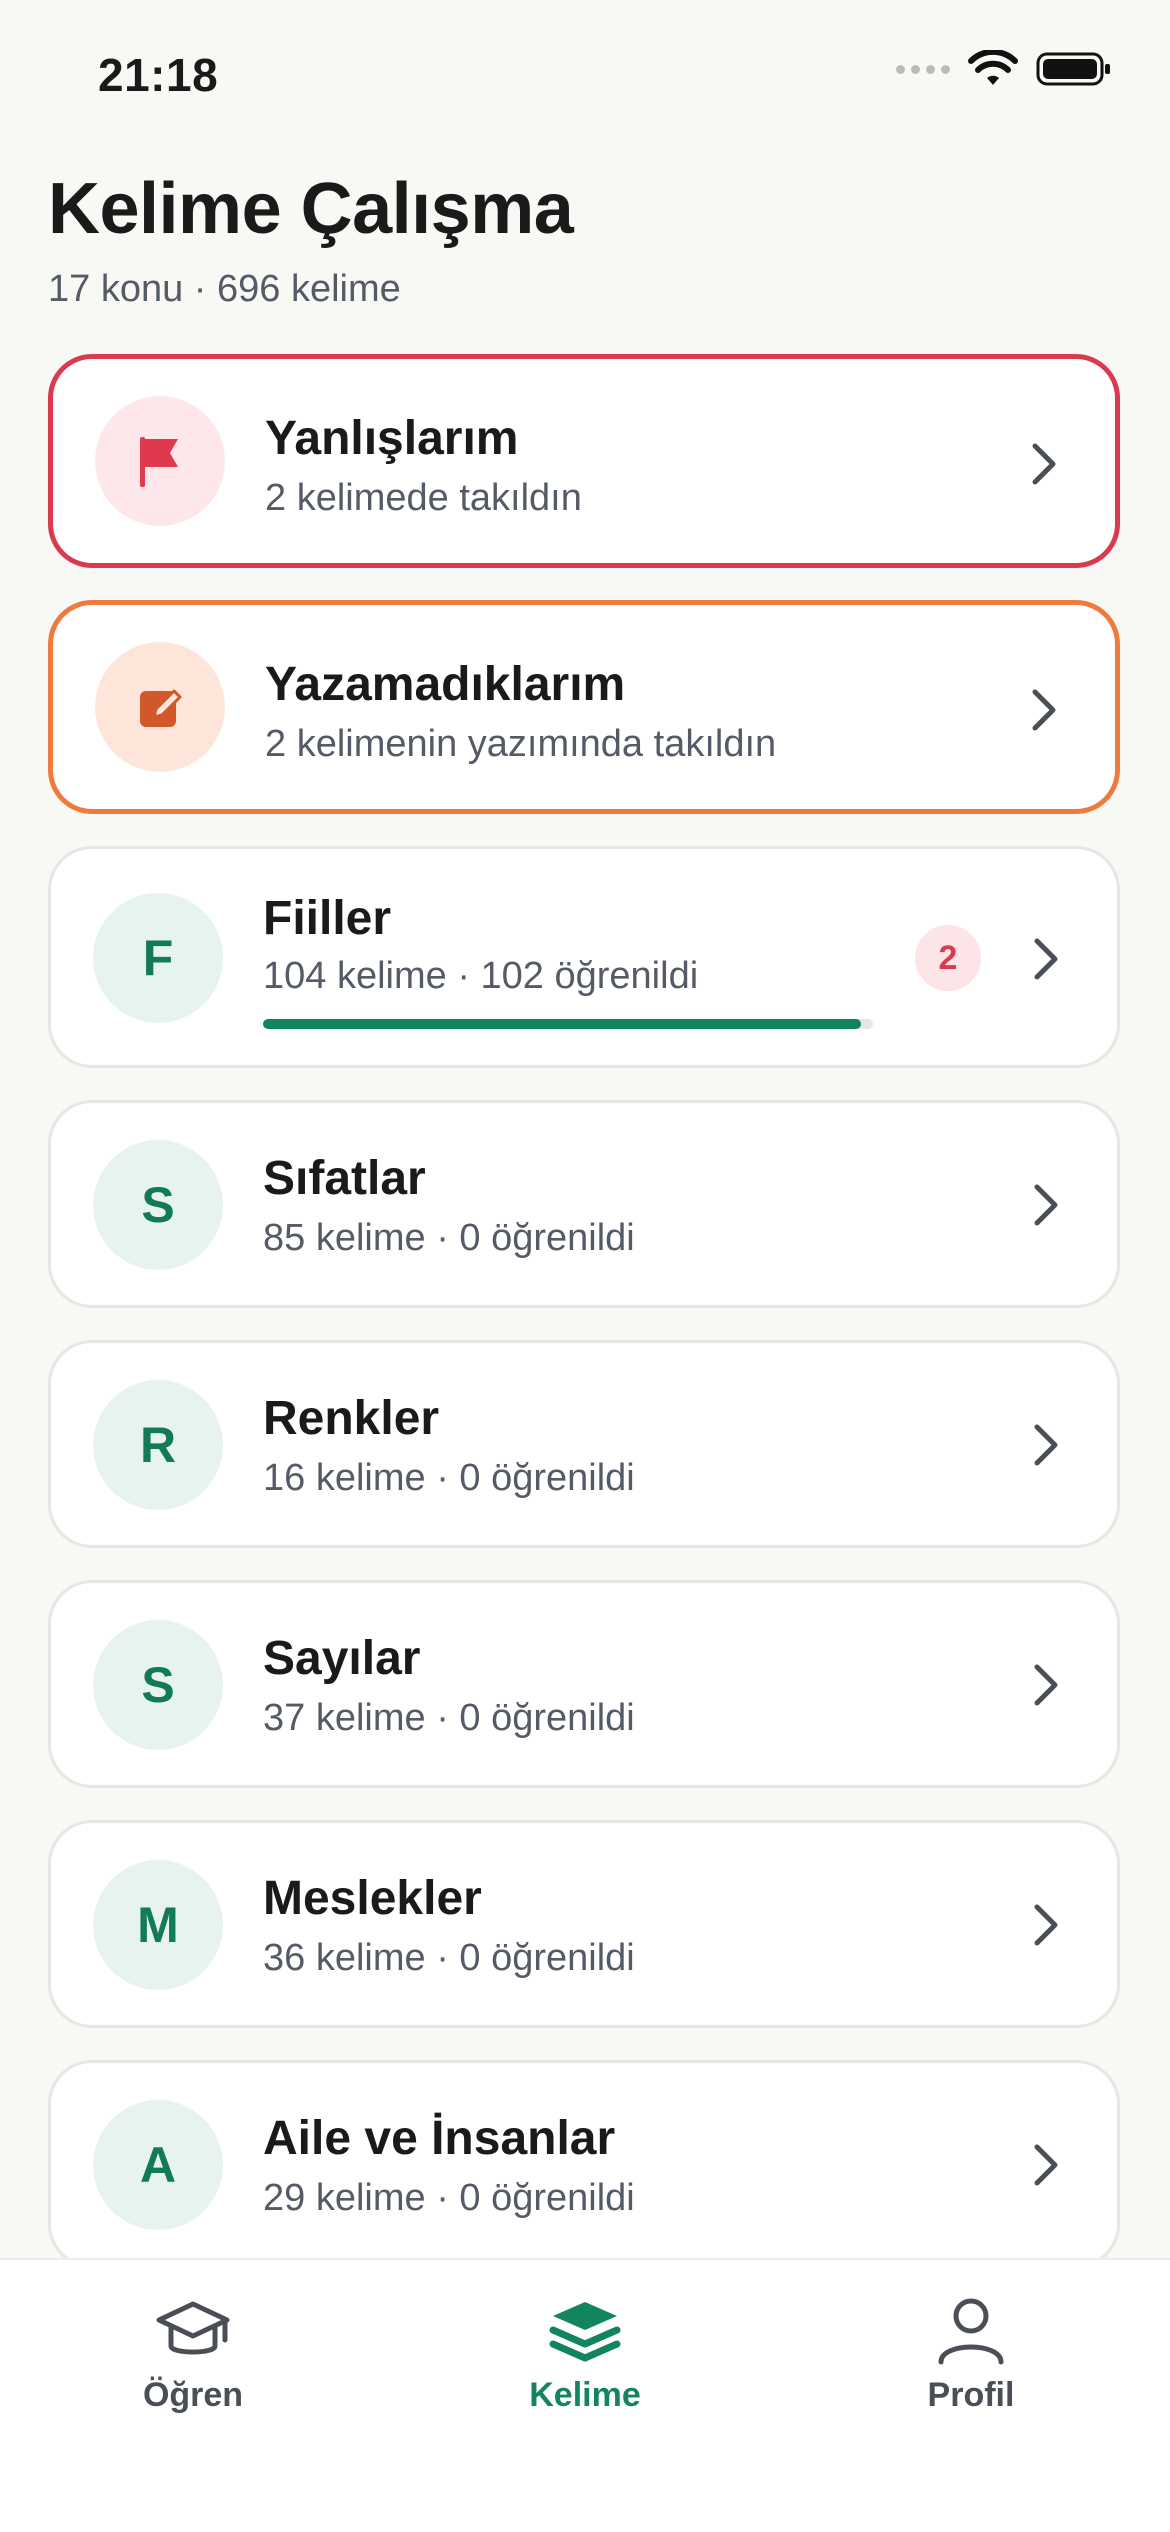 The width and height of the screenshot is (1170, 2532). Describe the element at coordinates (392, 438) in the screenshot. I see `mistakes-title: Yanlışlarım` at that location.